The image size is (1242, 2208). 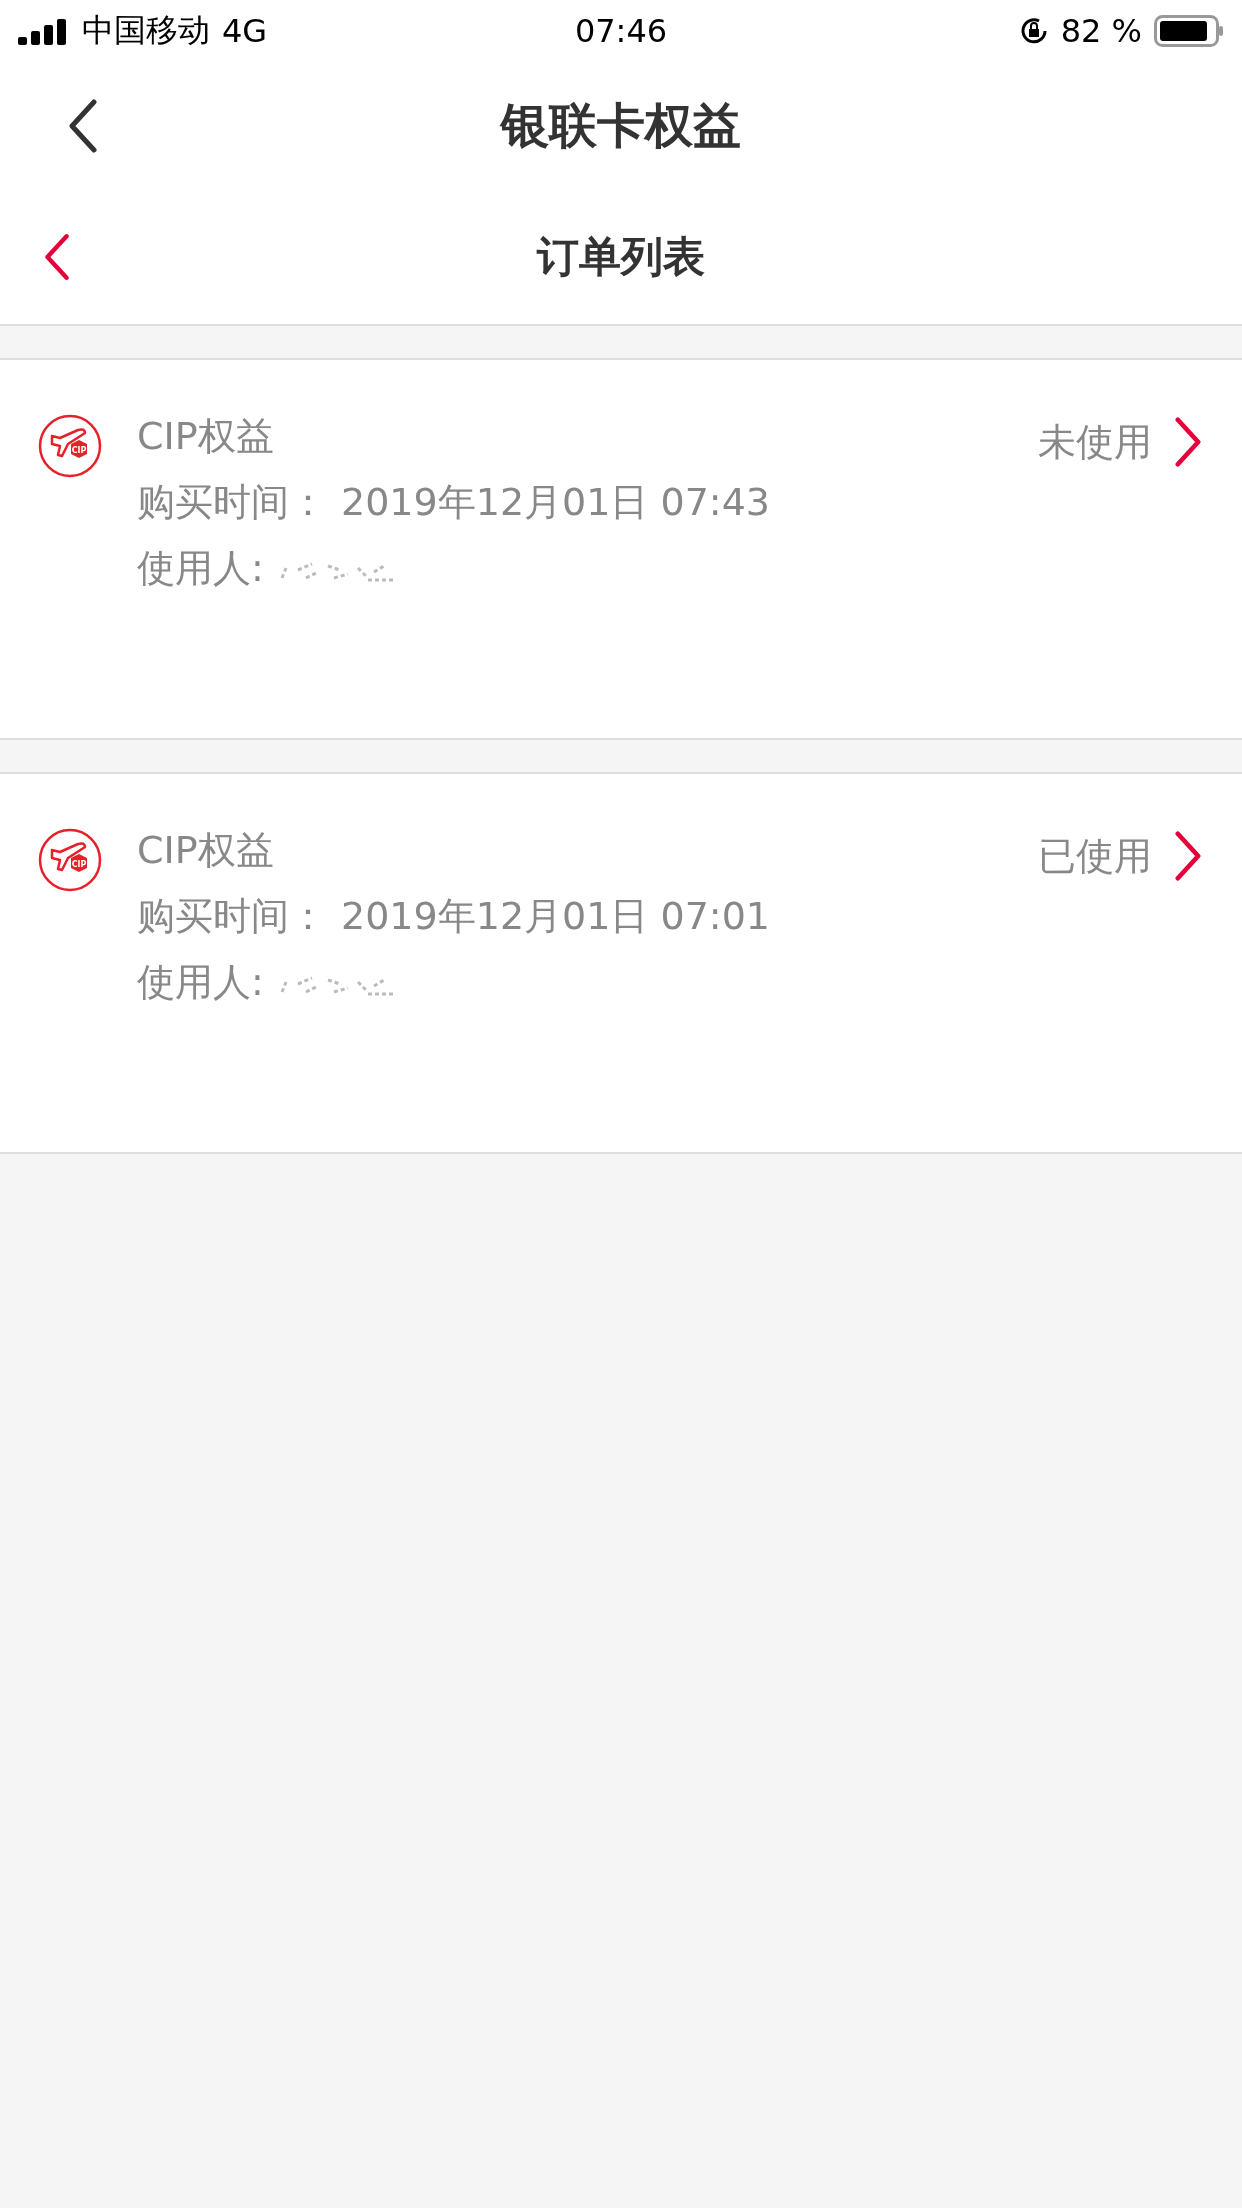 What do you see at coordinates (555, 916) in the screenshot?
I see `purchase-time: 2019年12月01日 07:01` at bounding box center [555, 916].